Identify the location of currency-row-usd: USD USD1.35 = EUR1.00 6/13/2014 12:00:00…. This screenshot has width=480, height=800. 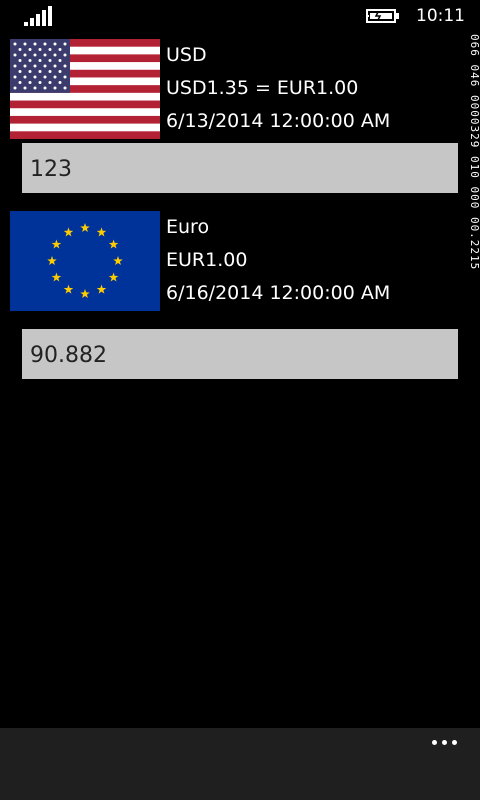
(230, 89).